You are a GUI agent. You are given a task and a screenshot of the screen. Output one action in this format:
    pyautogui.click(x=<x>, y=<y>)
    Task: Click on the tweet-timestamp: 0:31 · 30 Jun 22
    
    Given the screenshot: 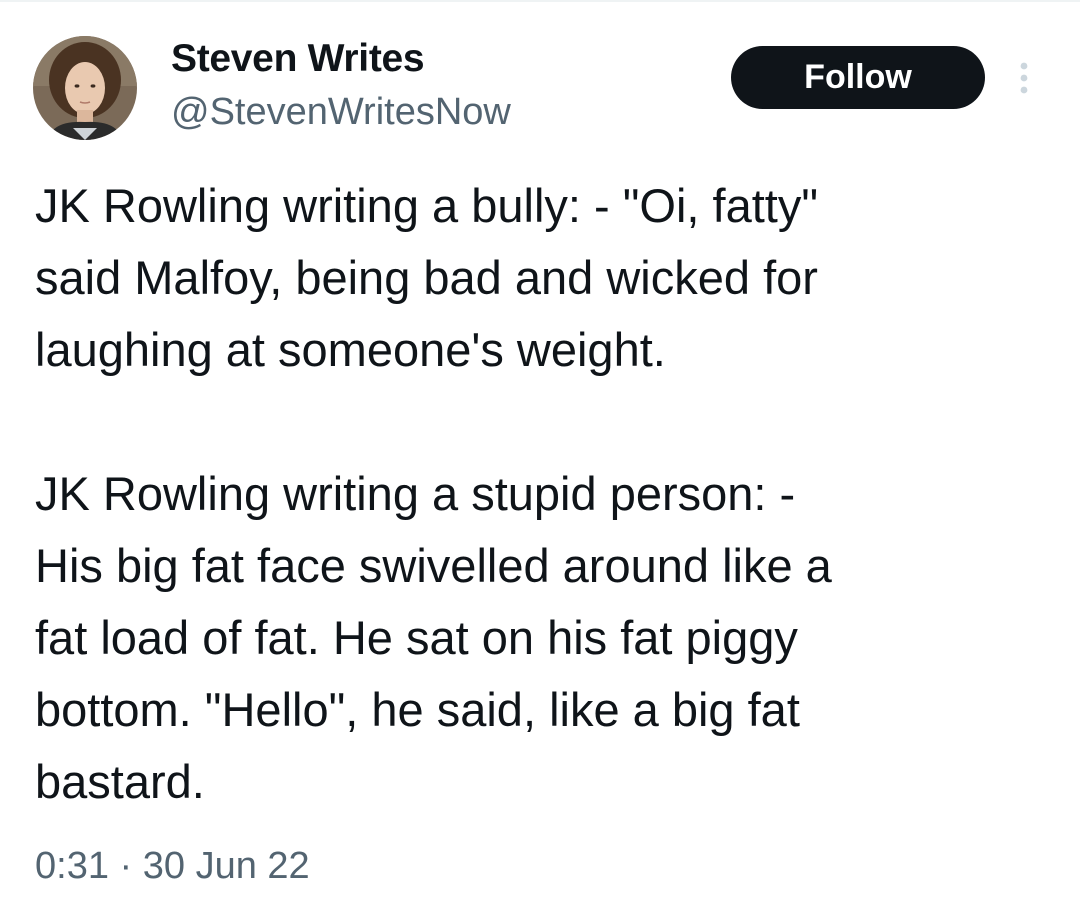 What is the action you would take?
    pyautogui.click(x=172, y=866)
    